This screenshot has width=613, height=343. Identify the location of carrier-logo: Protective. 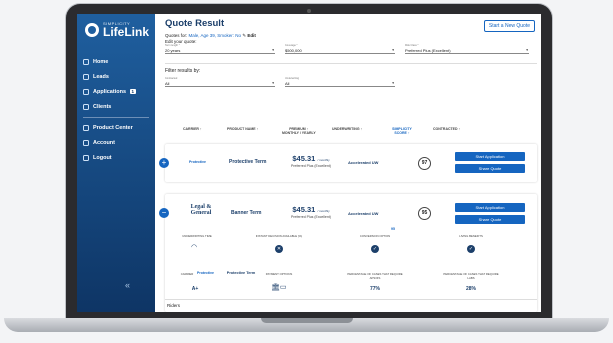
(197, 162).